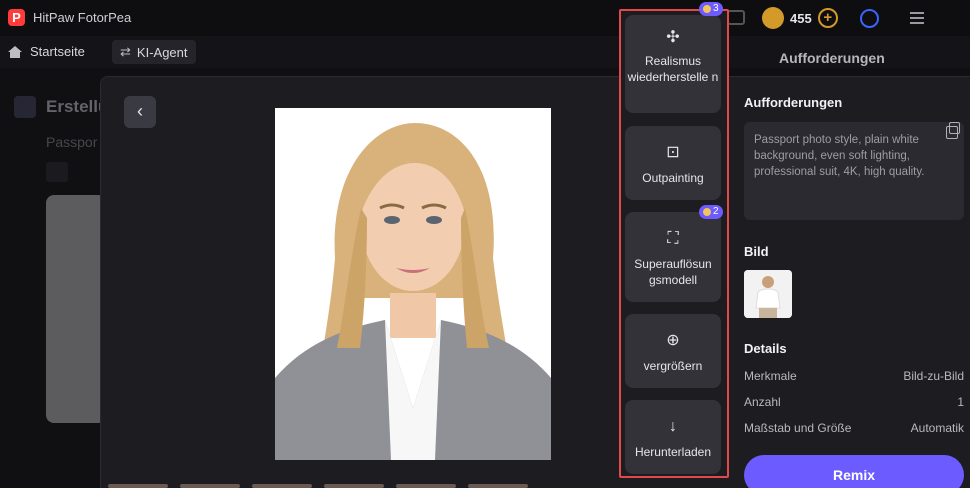  What do you see at coordinates (162, 52) in the screenshot?
I see `nav-agent-label: KI-Agent` at bounding box center [162, 52].